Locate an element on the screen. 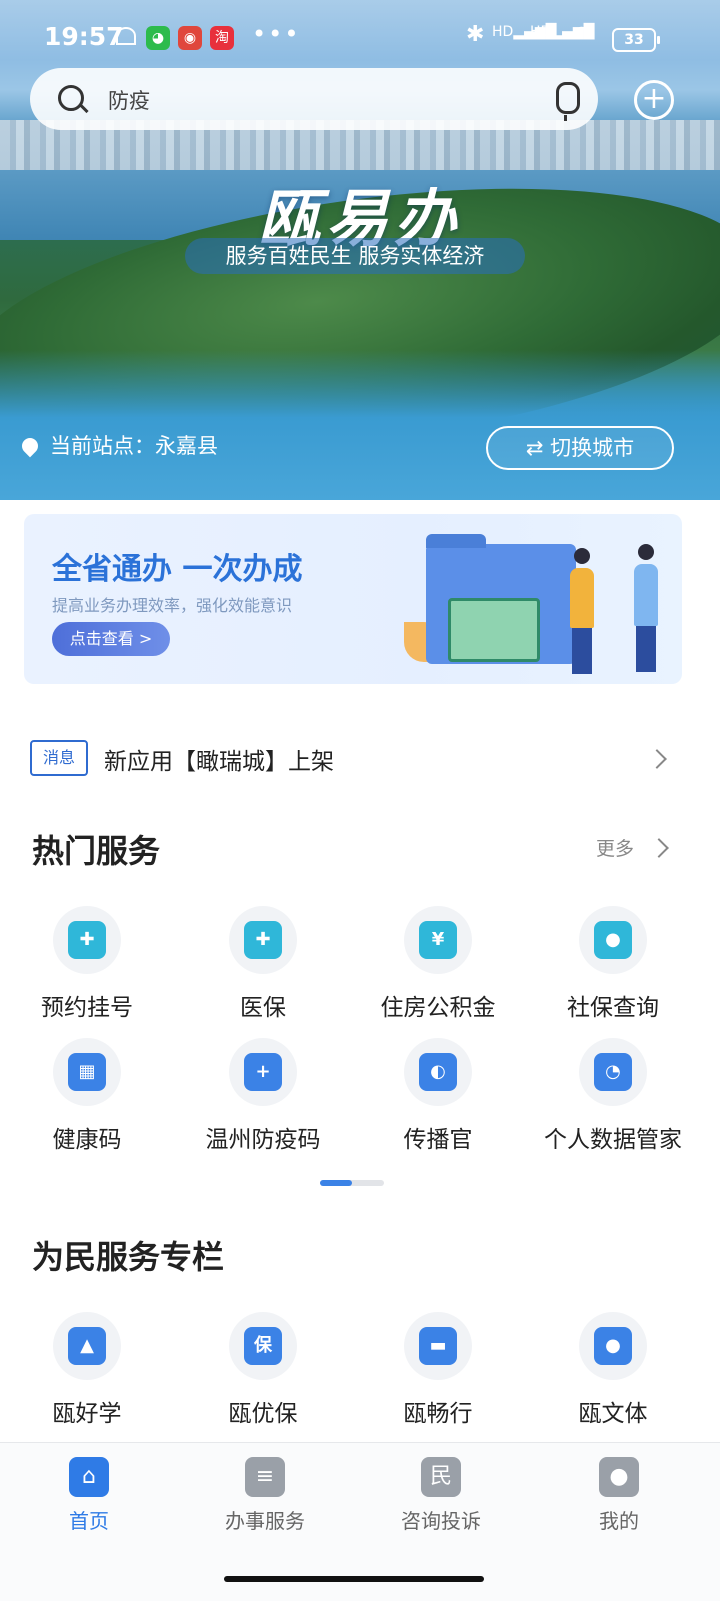 The width and height of the screenshot is (720, 1601). message-text: 新应用【瞰瑞城】上架 is located at coordinates (219, 762).